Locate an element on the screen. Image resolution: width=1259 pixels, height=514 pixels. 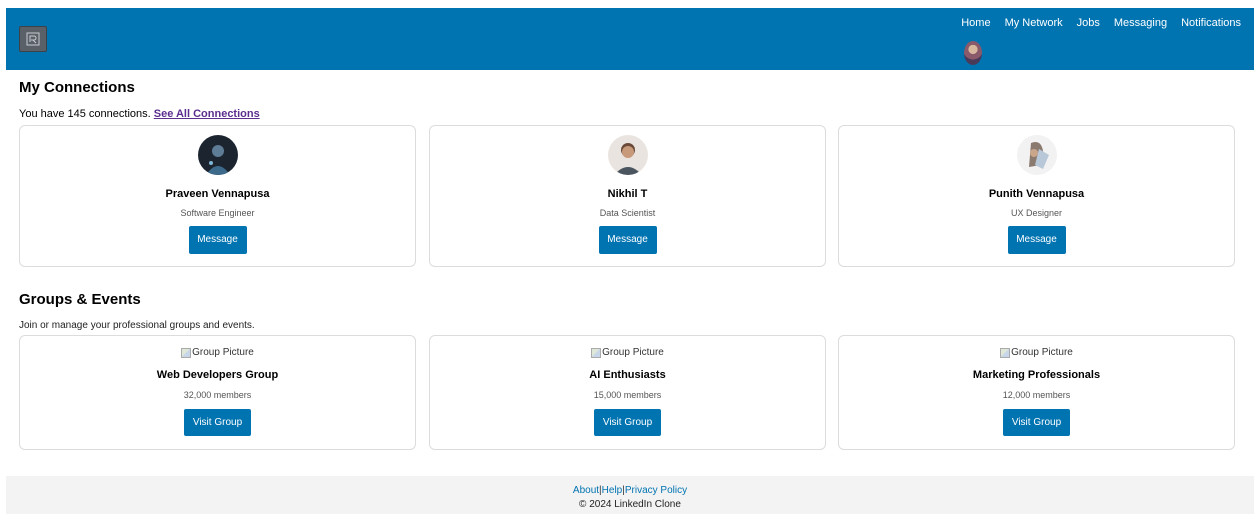
footer-help-link: Help is located at coordinates (612, 490).